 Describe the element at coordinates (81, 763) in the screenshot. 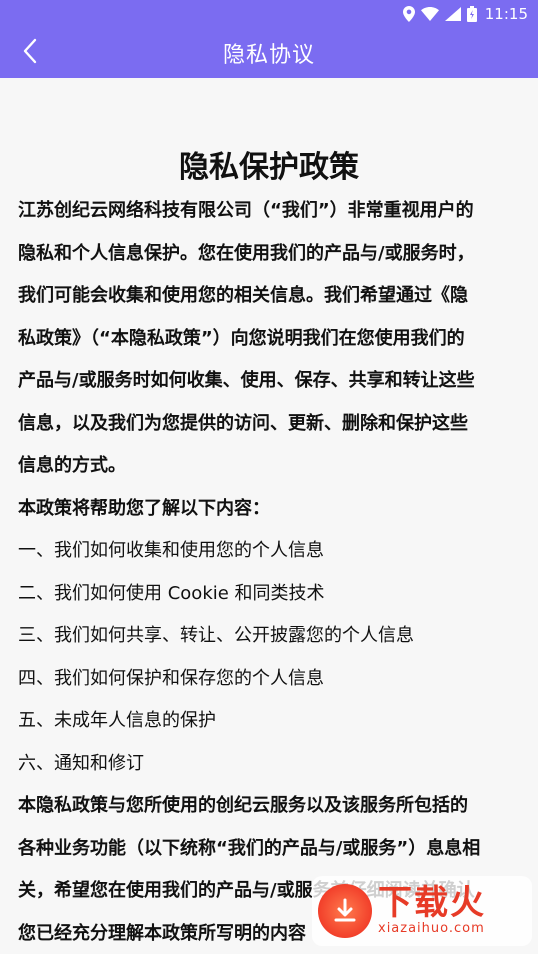

I see `toc-item: 六、通知和修订` at that location.